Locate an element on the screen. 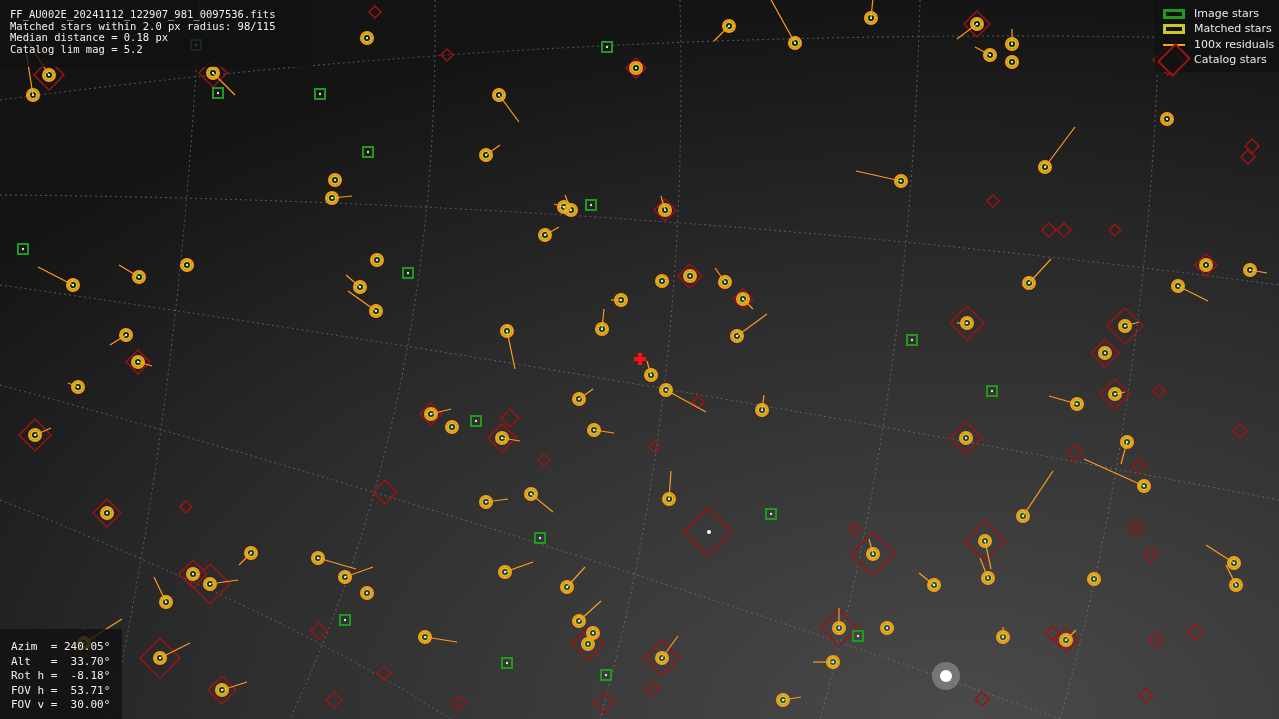 This screenshot has width=1279, height=719. pointing-text: FOV v = 30.00° is located at coordinates (61, 705).